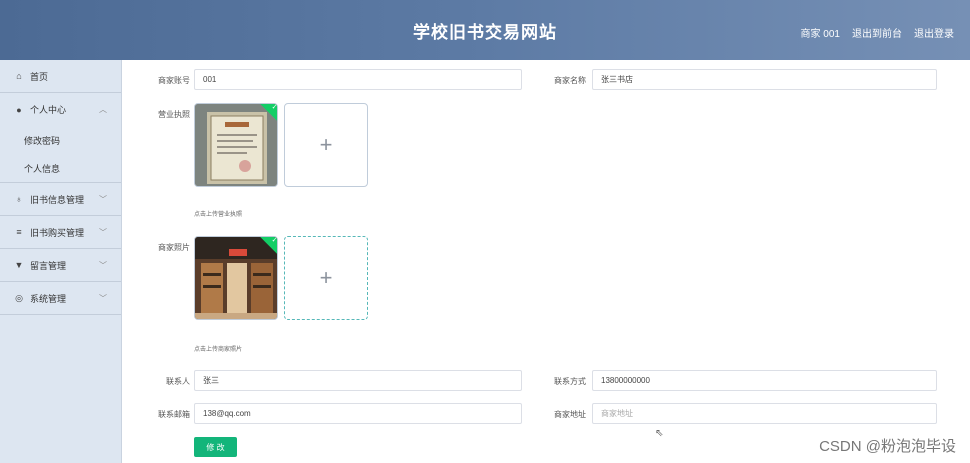  What do you see at coordinates (887, 446) in the screenshot?
I see `watermark: CSDN @粉泡泡毕设` at bounding box center [887, 446].